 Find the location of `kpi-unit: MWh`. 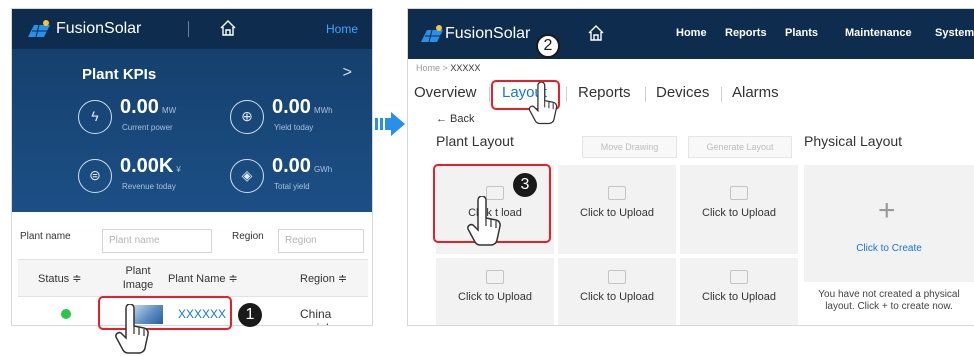

kpi-unit: MWh is located at coordinates (323, 110).